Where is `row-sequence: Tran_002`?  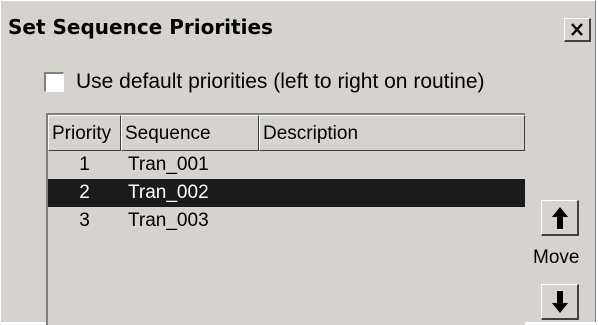
row-sequence: Tran_002 is located at coordinates (168, 192).